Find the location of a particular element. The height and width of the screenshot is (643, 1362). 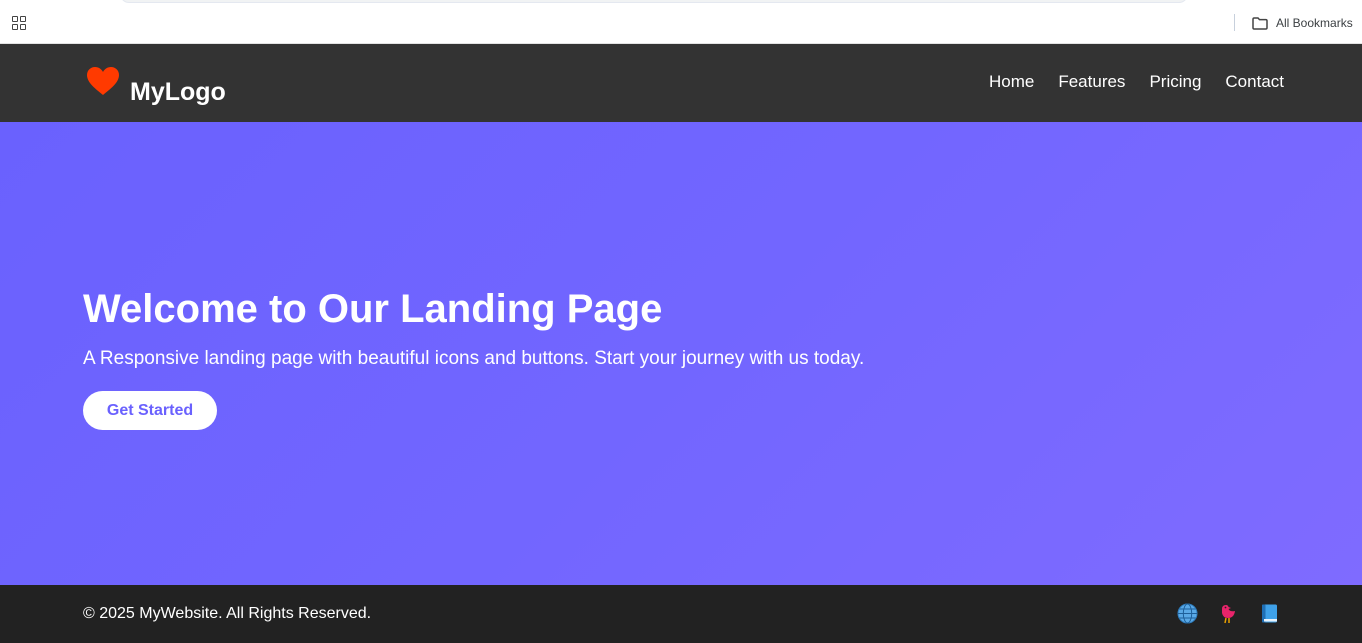

nav-pricing-link: Pricing is located at coordinates (1175, 82).